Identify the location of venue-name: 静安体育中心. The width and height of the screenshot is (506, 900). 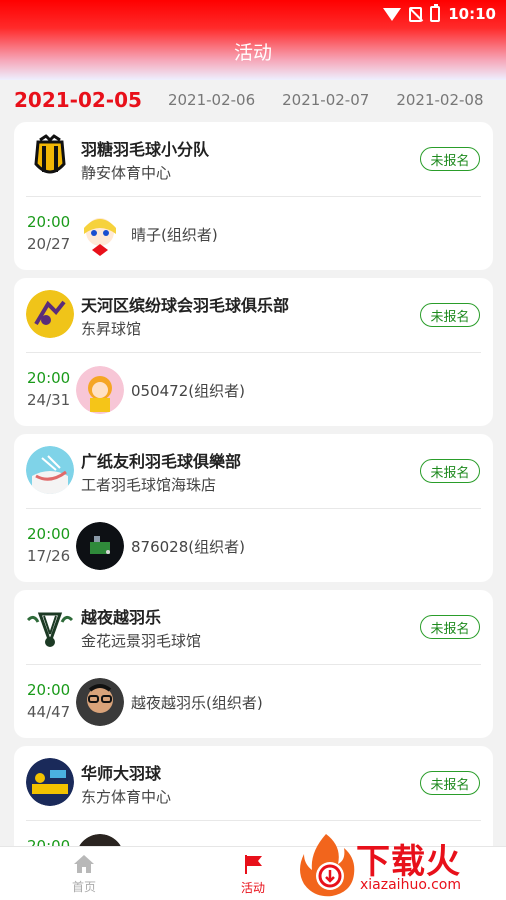
(126, 173).